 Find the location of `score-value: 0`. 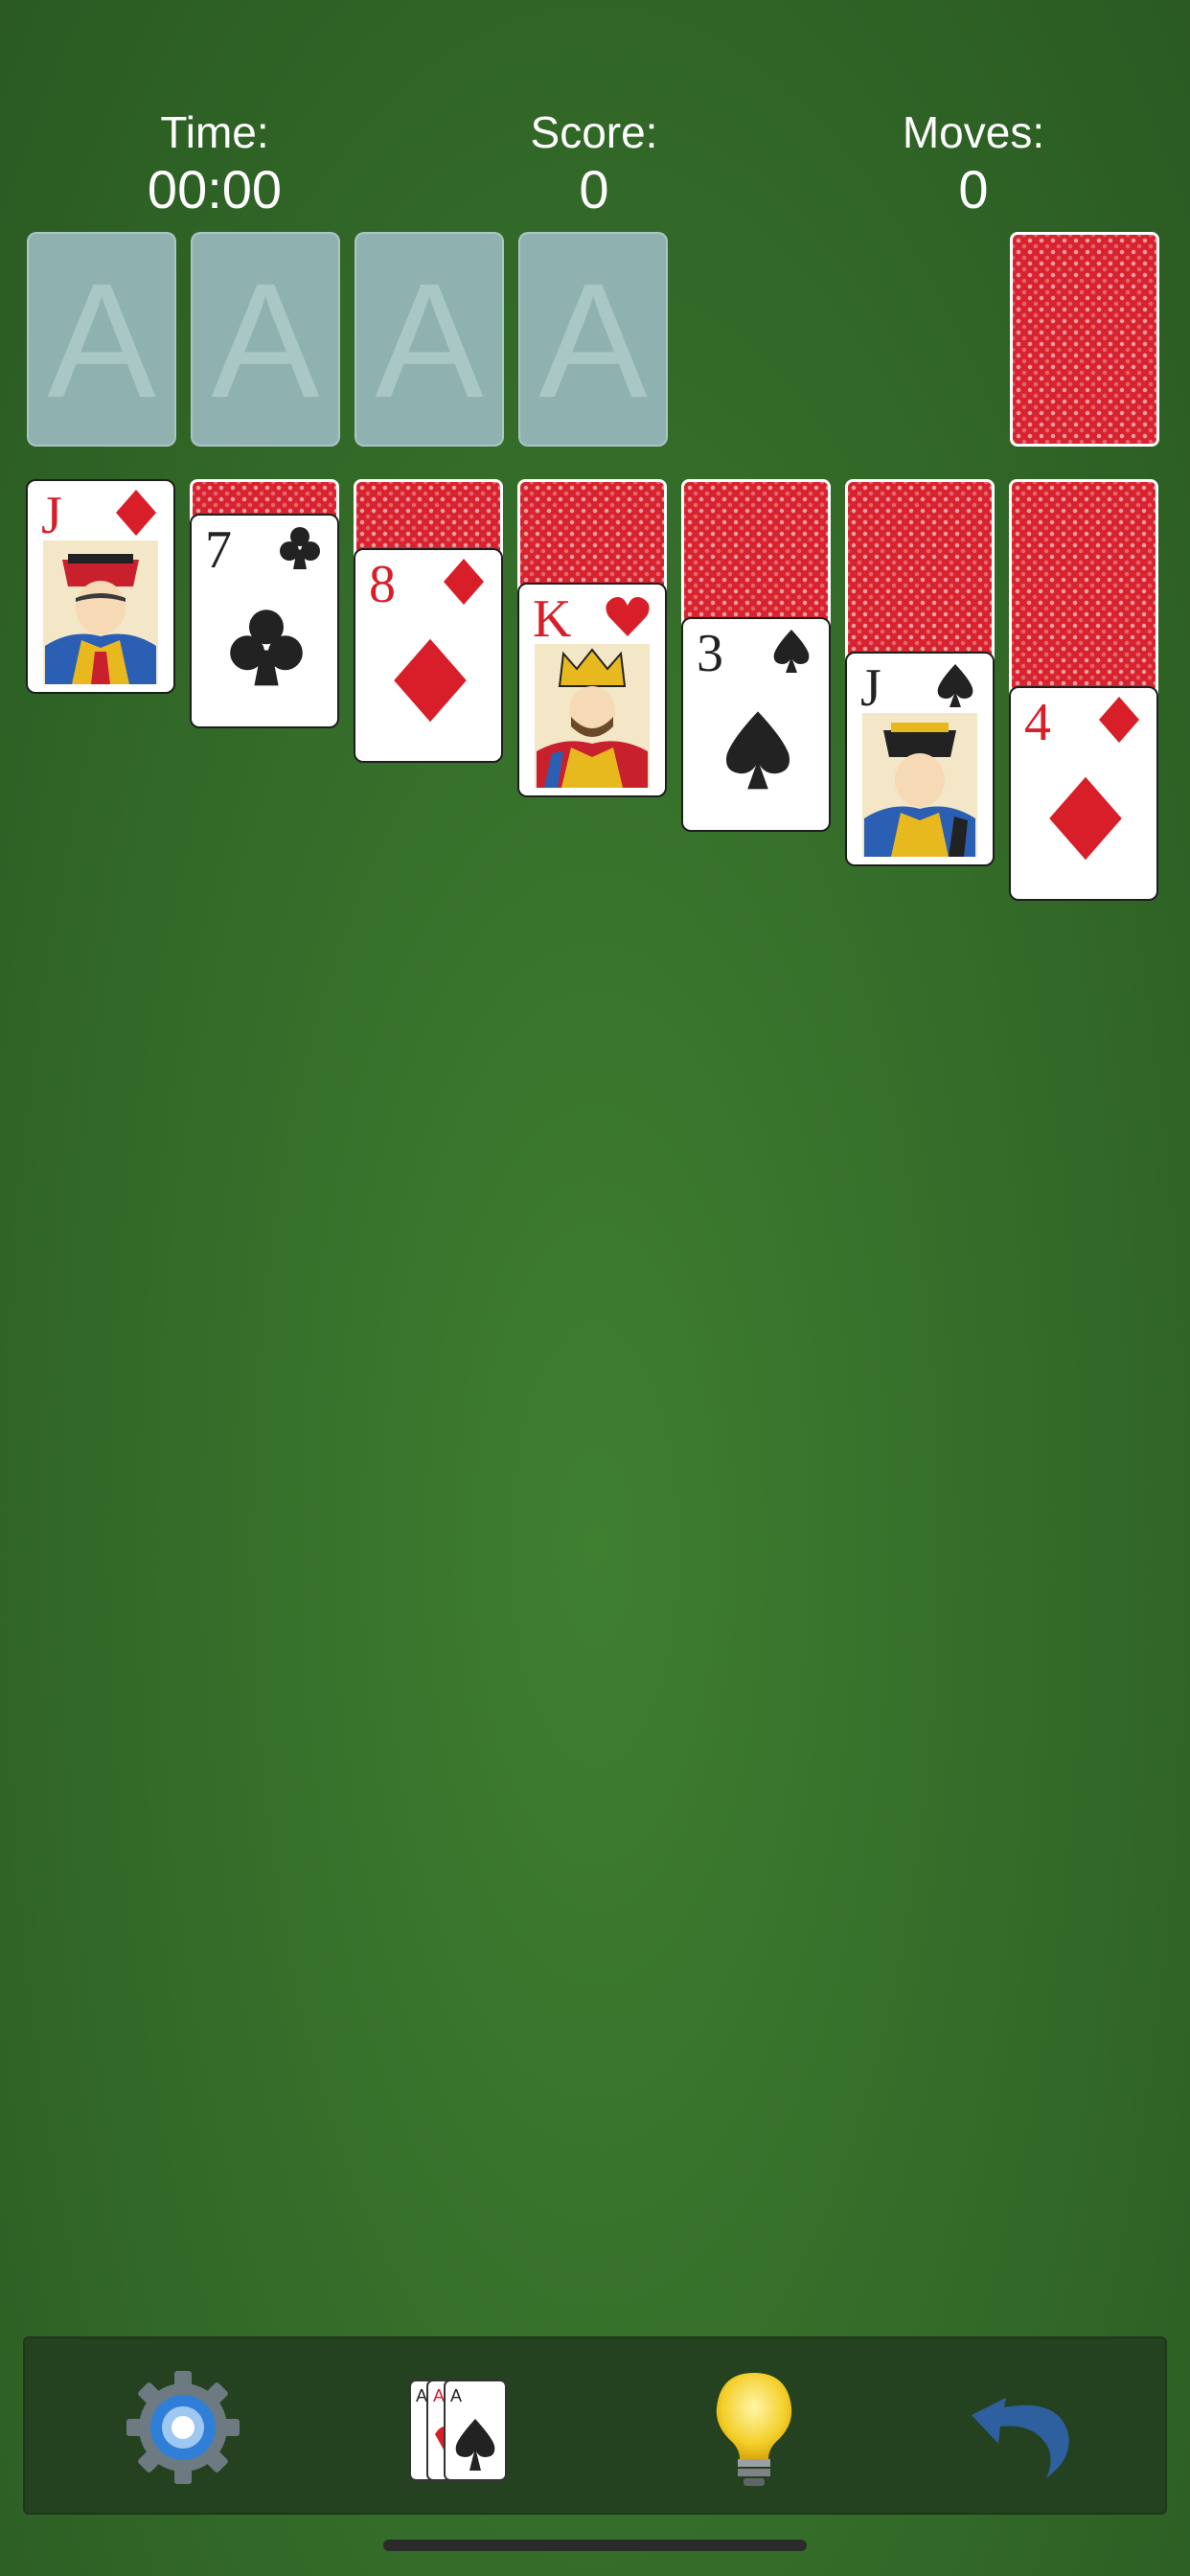

score-value: 0 is located at coordinates (594, 189).